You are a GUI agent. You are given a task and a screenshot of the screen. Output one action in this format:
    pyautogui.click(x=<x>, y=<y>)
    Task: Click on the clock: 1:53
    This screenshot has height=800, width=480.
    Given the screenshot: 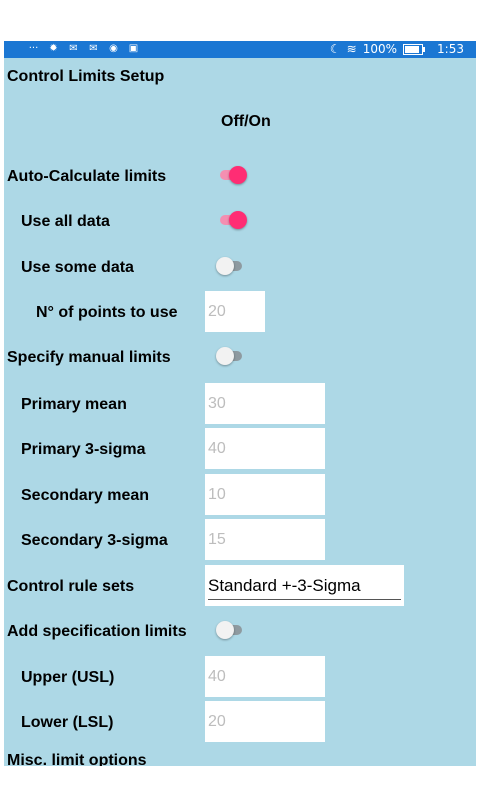 What is the action you would take?
    pyautogui.click(x=450, y=49)
    